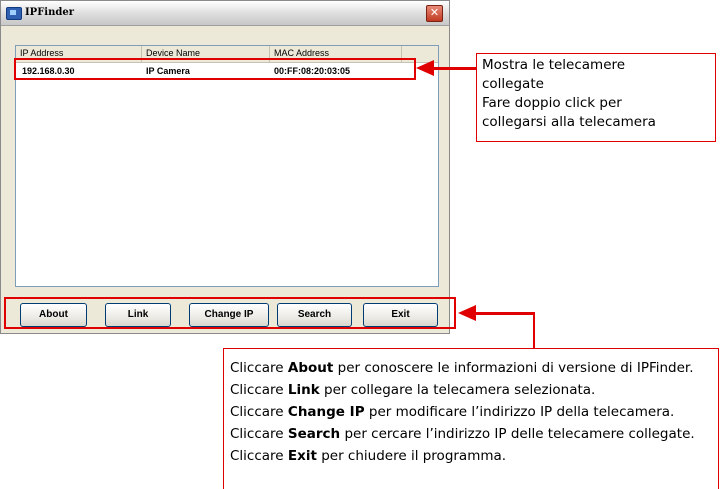  Describe the element at coordinates (14, 13) in the screenshot. I see `ipfinder-app-icon` at that location.